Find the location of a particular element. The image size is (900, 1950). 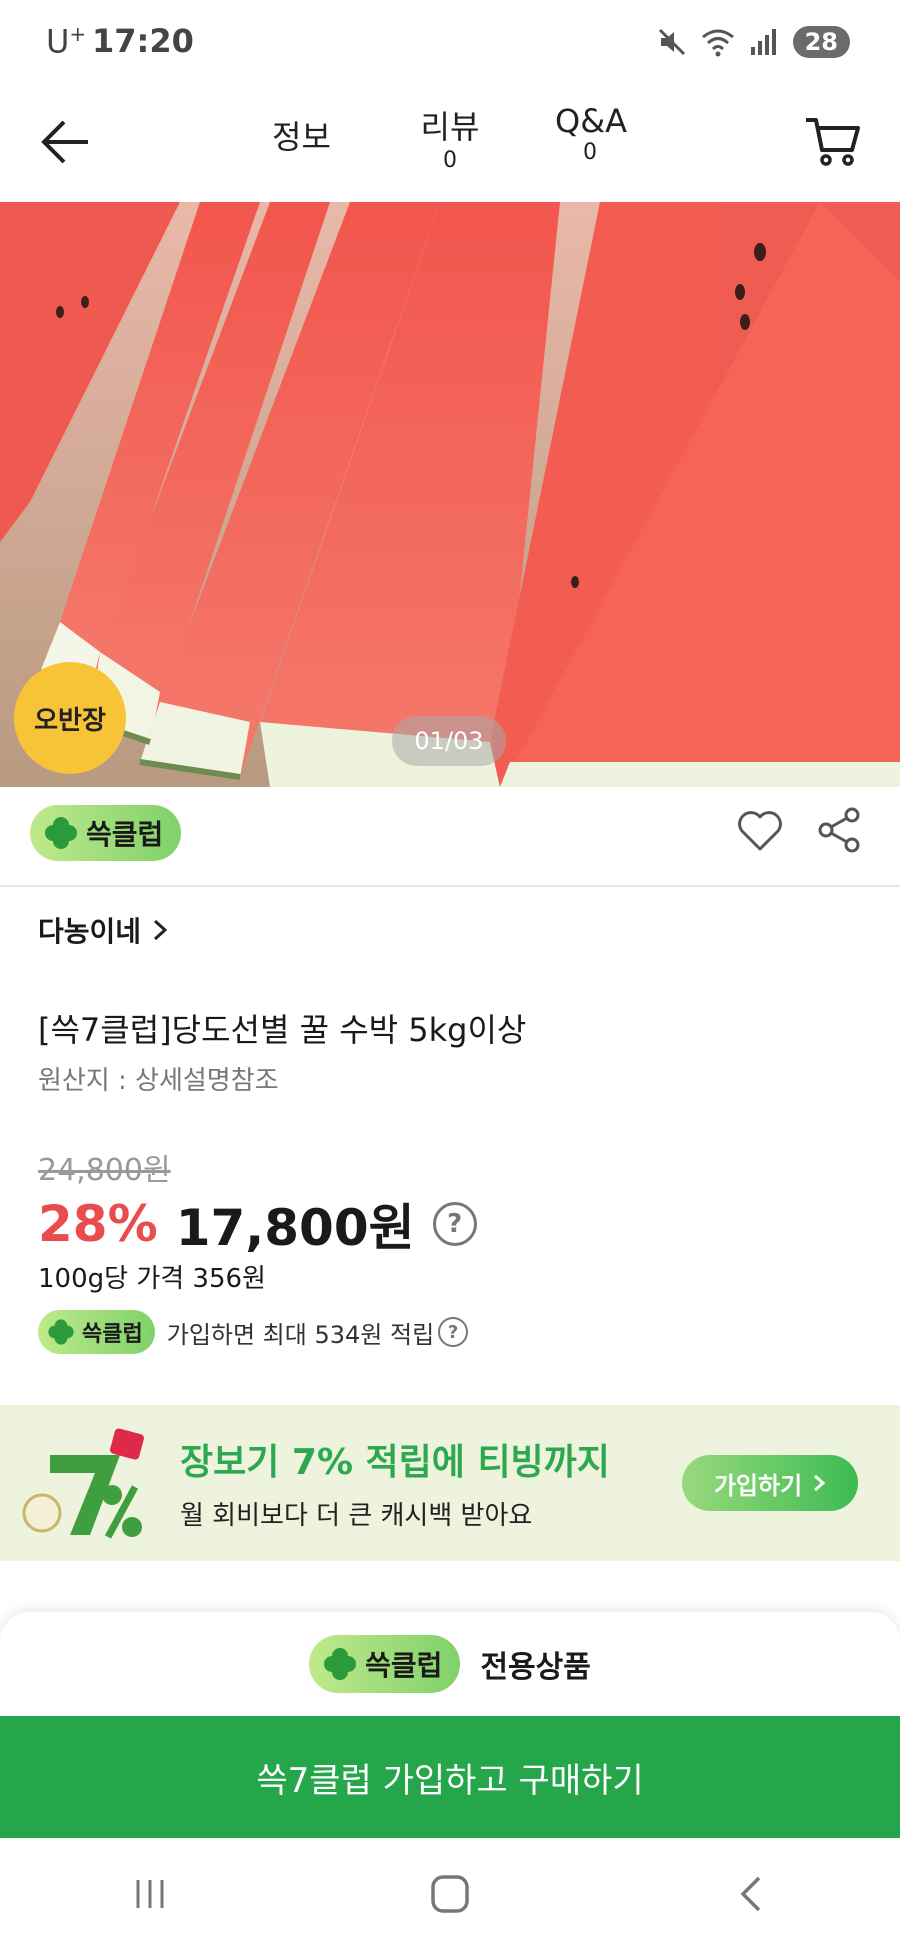

battery-indicator: 28 is located at coordinates (821, 42).